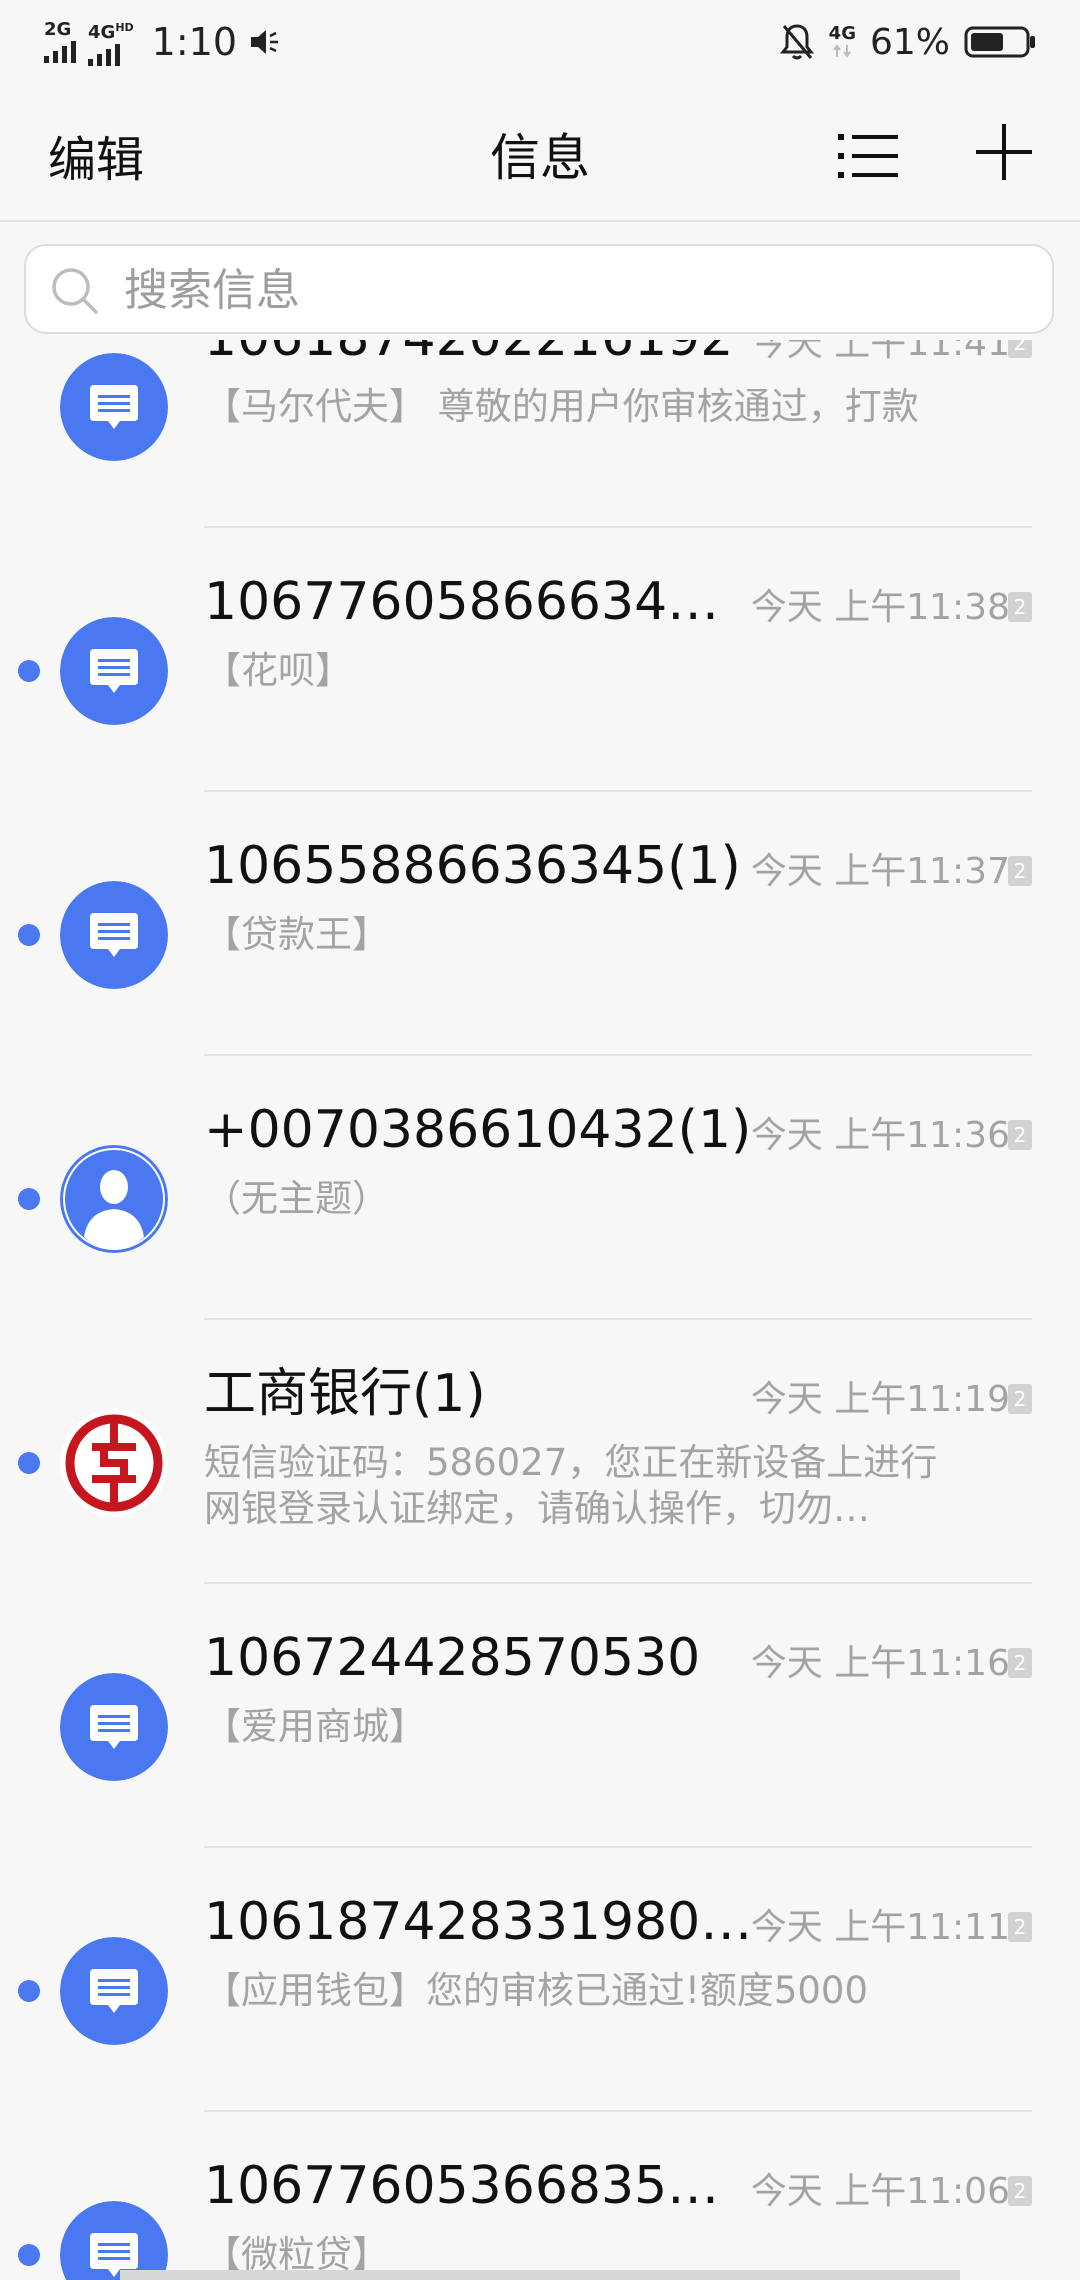 This screenshot has width=1080, height=2280. I want to click on battery-percent: 61%, so click(909, 42).